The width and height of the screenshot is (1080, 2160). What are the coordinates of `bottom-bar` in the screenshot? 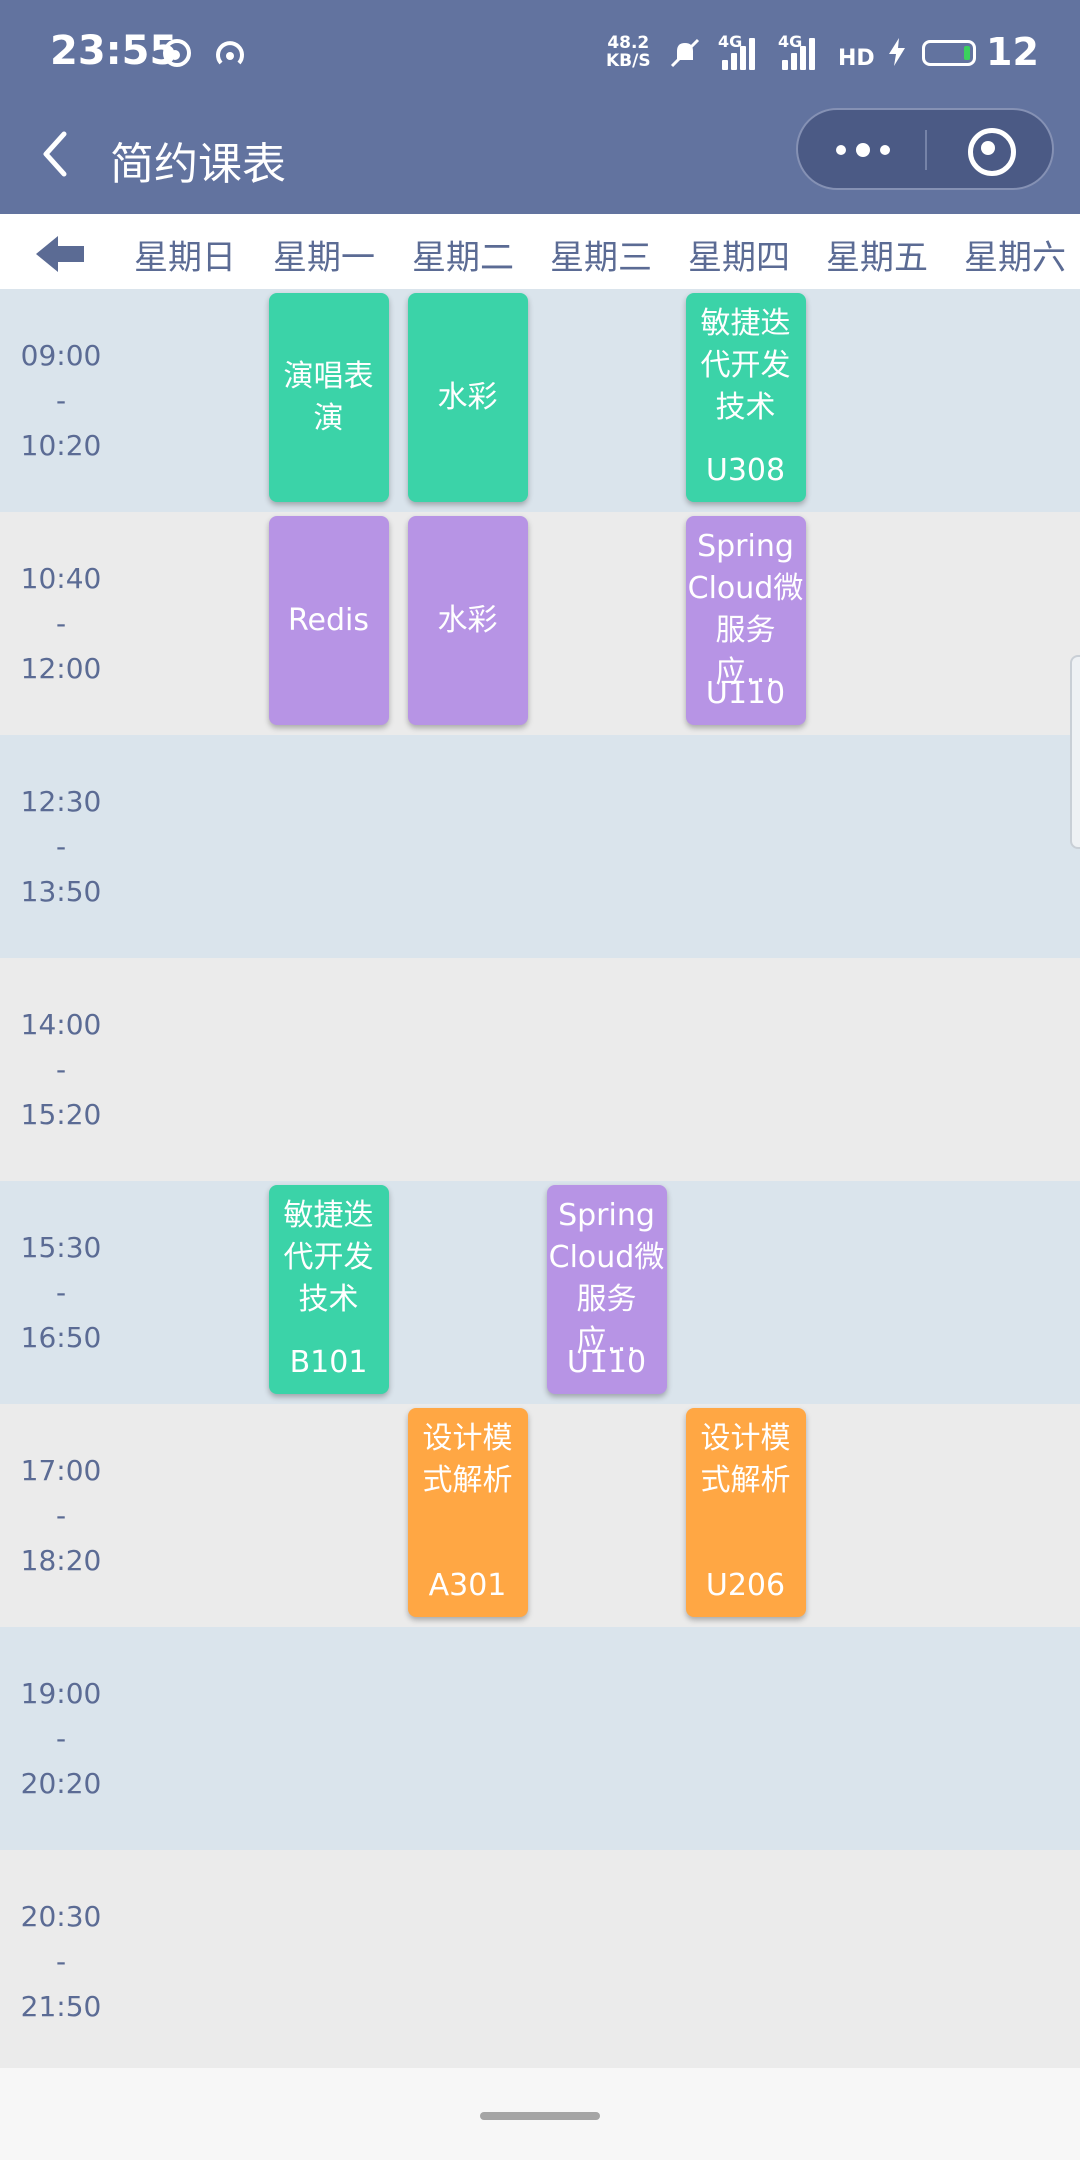 It's located at (540, 2114).